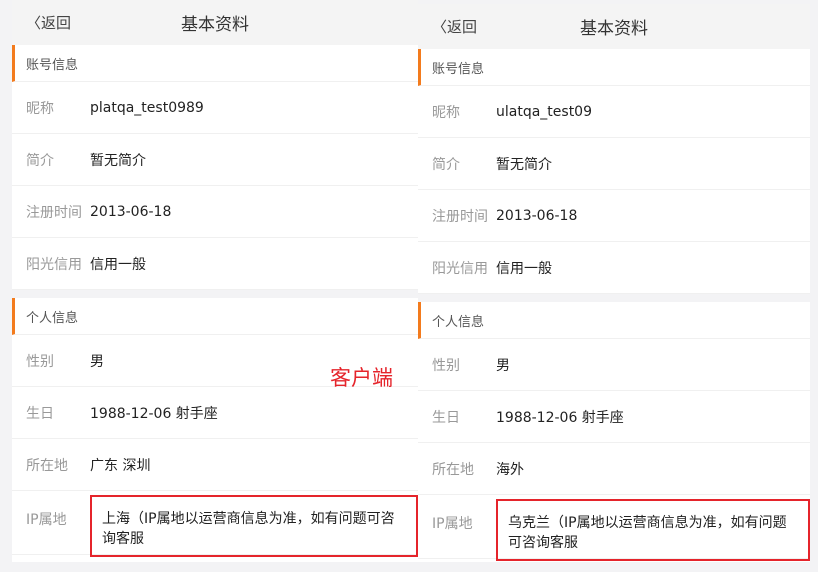 This screenshot has height=572, width=818. Describe the element at coordinates (544, 111) in the screenshot. I see `row-value: ulatqa_test09` at that location.